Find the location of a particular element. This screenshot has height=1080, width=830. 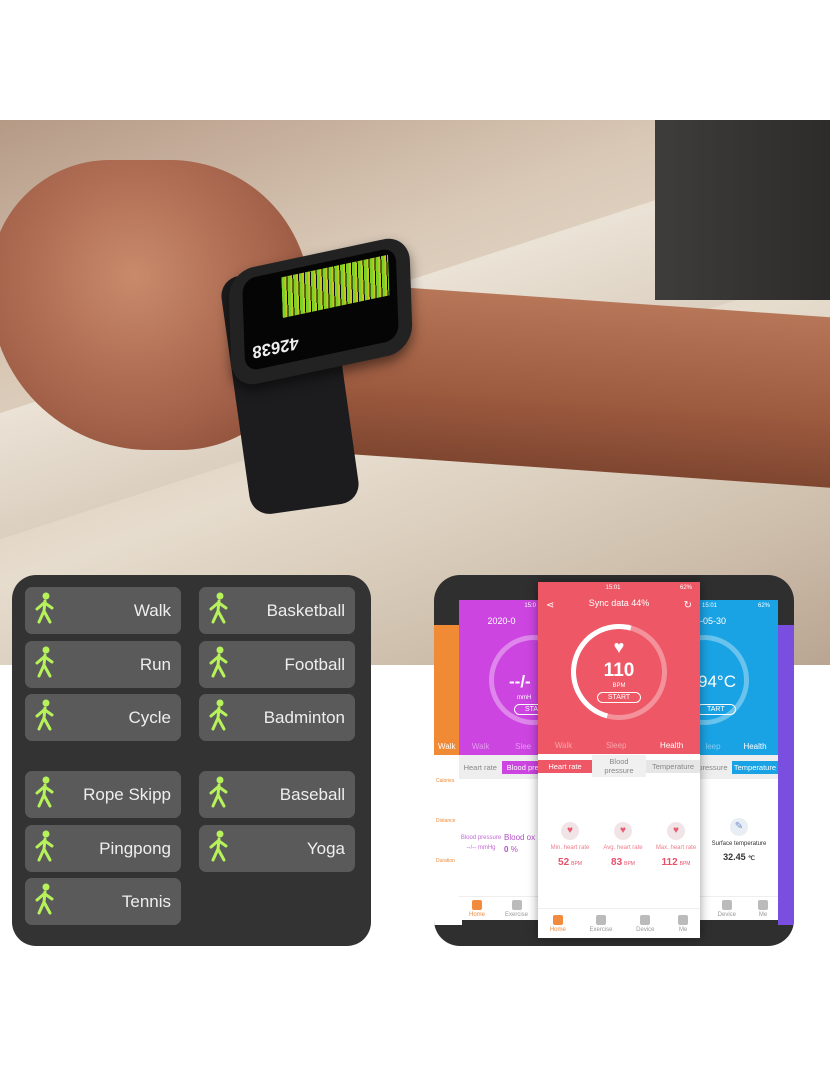

tab-sleep: Slee is located at coordinates (523, 746).